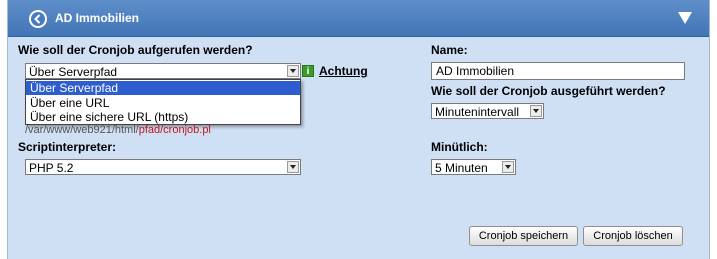 The width and height of the screenshot is (717, 259). I want to click on name-label: Name:, so click(449, 50).